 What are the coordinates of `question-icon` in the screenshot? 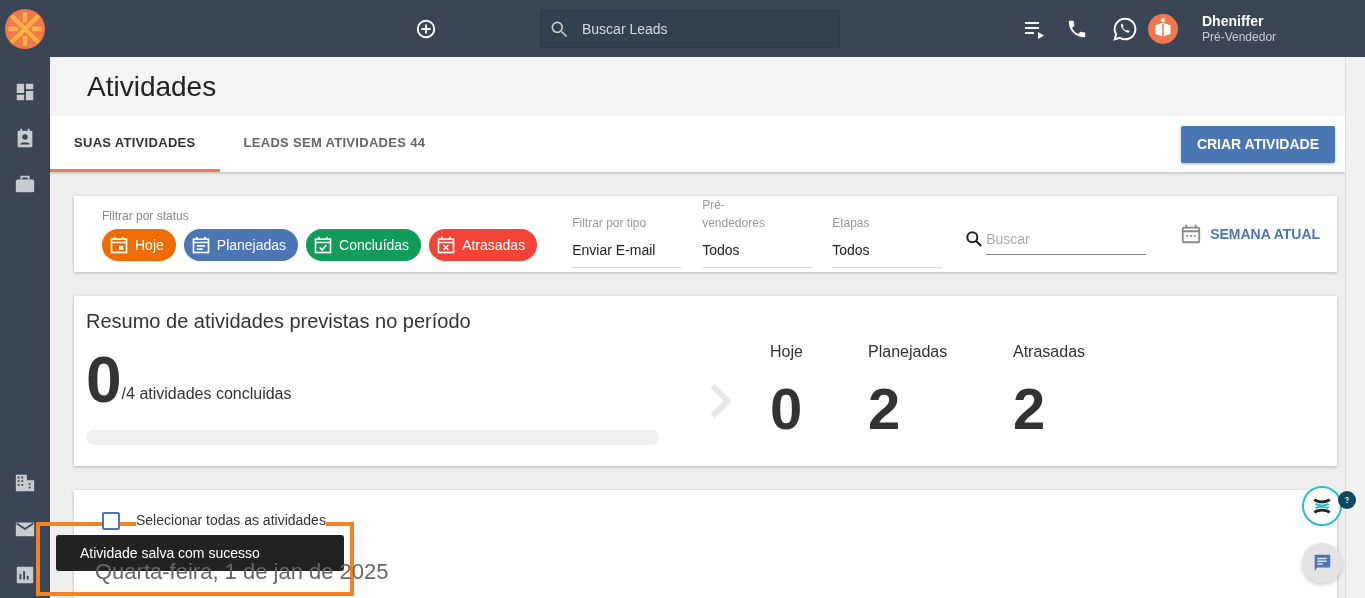 It's located at (1347, 500).